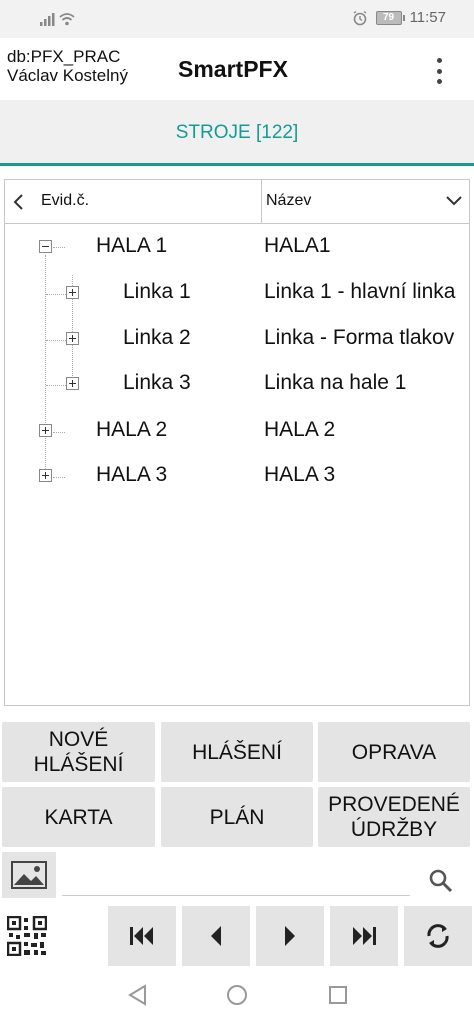  I want to click on refresh-button, so click(438, 936).